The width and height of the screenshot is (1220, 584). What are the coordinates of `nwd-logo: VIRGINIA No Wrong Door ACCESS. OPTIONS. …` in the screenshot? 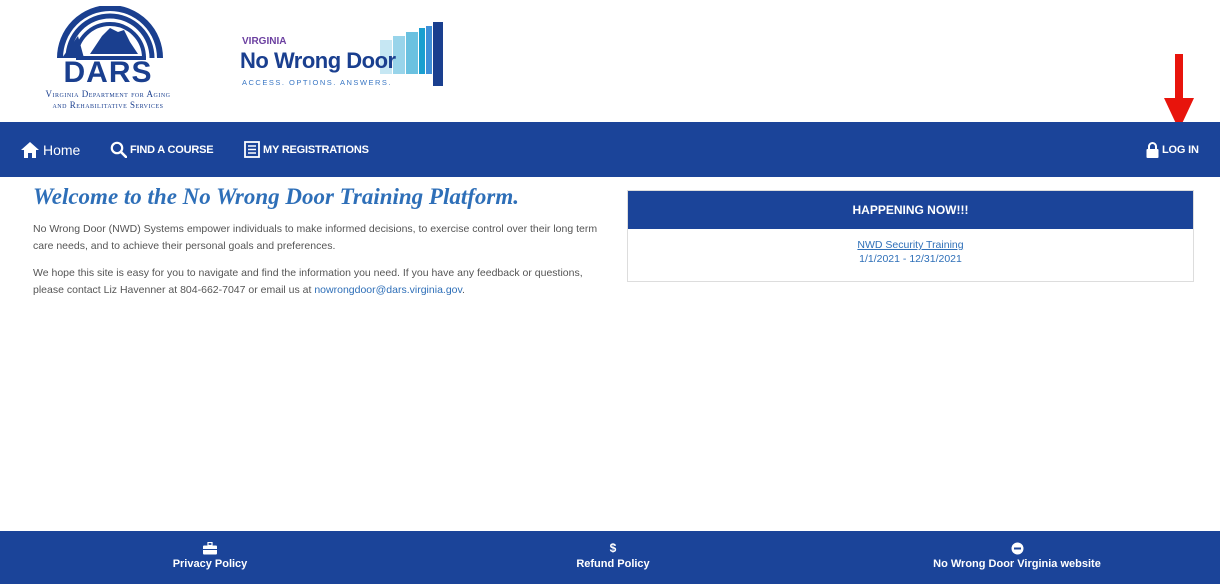 It's located at (345, 57).